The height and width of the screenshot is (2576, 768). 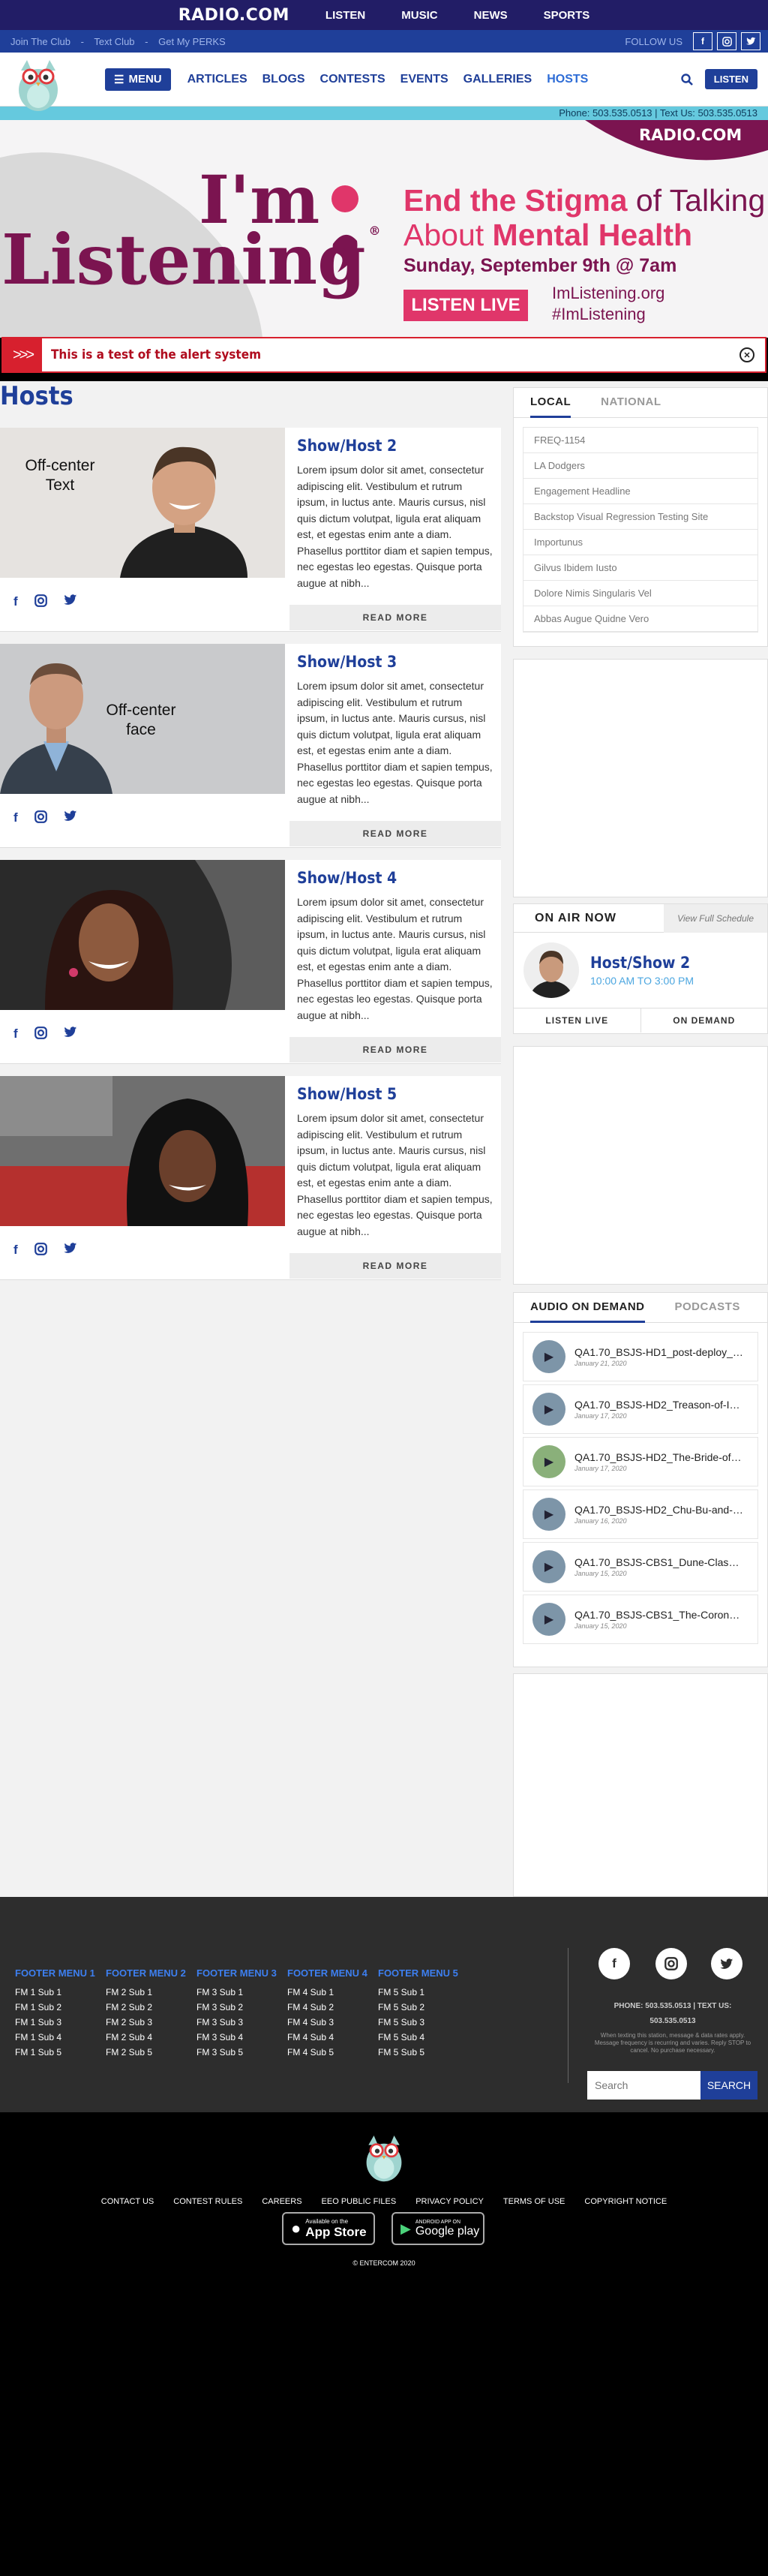 What do you see at coordinates (345, 15) in the screenshot?
I see `nav-listen: LISTEN` at bounding box center [345, 15].